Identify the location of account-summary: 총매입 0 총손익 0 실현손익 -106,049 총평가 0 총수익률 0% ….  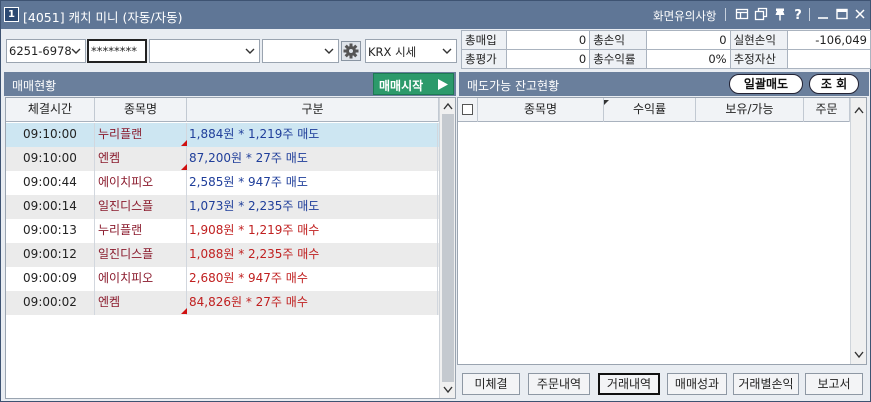
(666, 49).